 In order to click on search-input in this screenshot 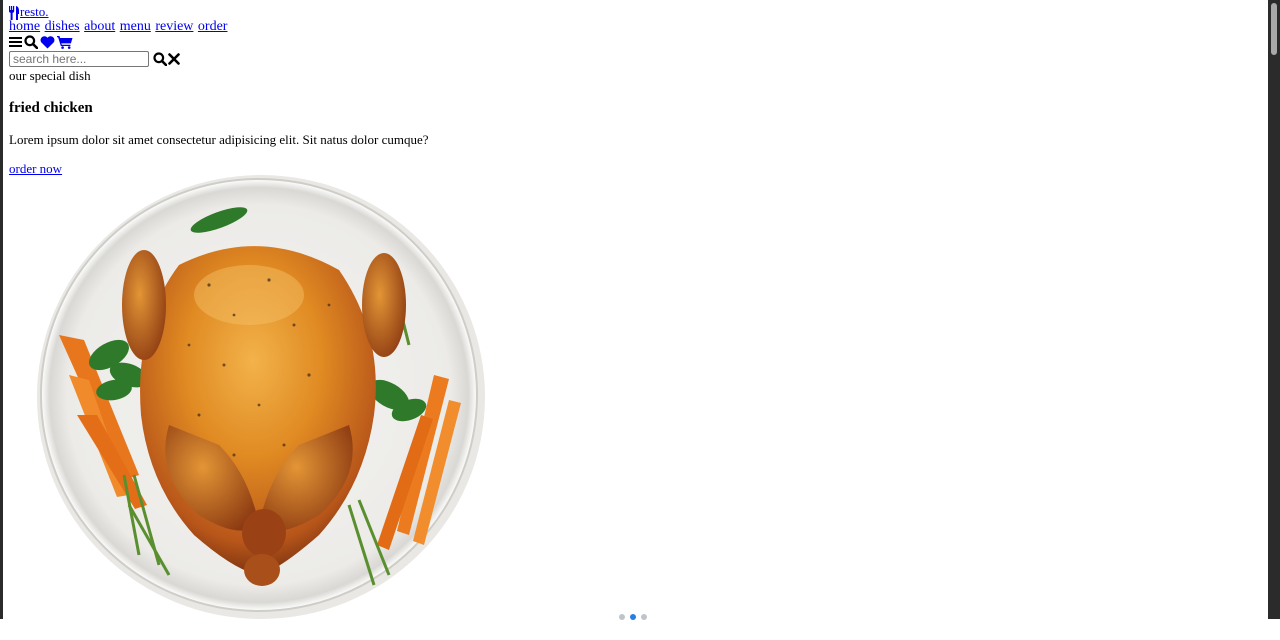, I will do `click(79, 59)`.